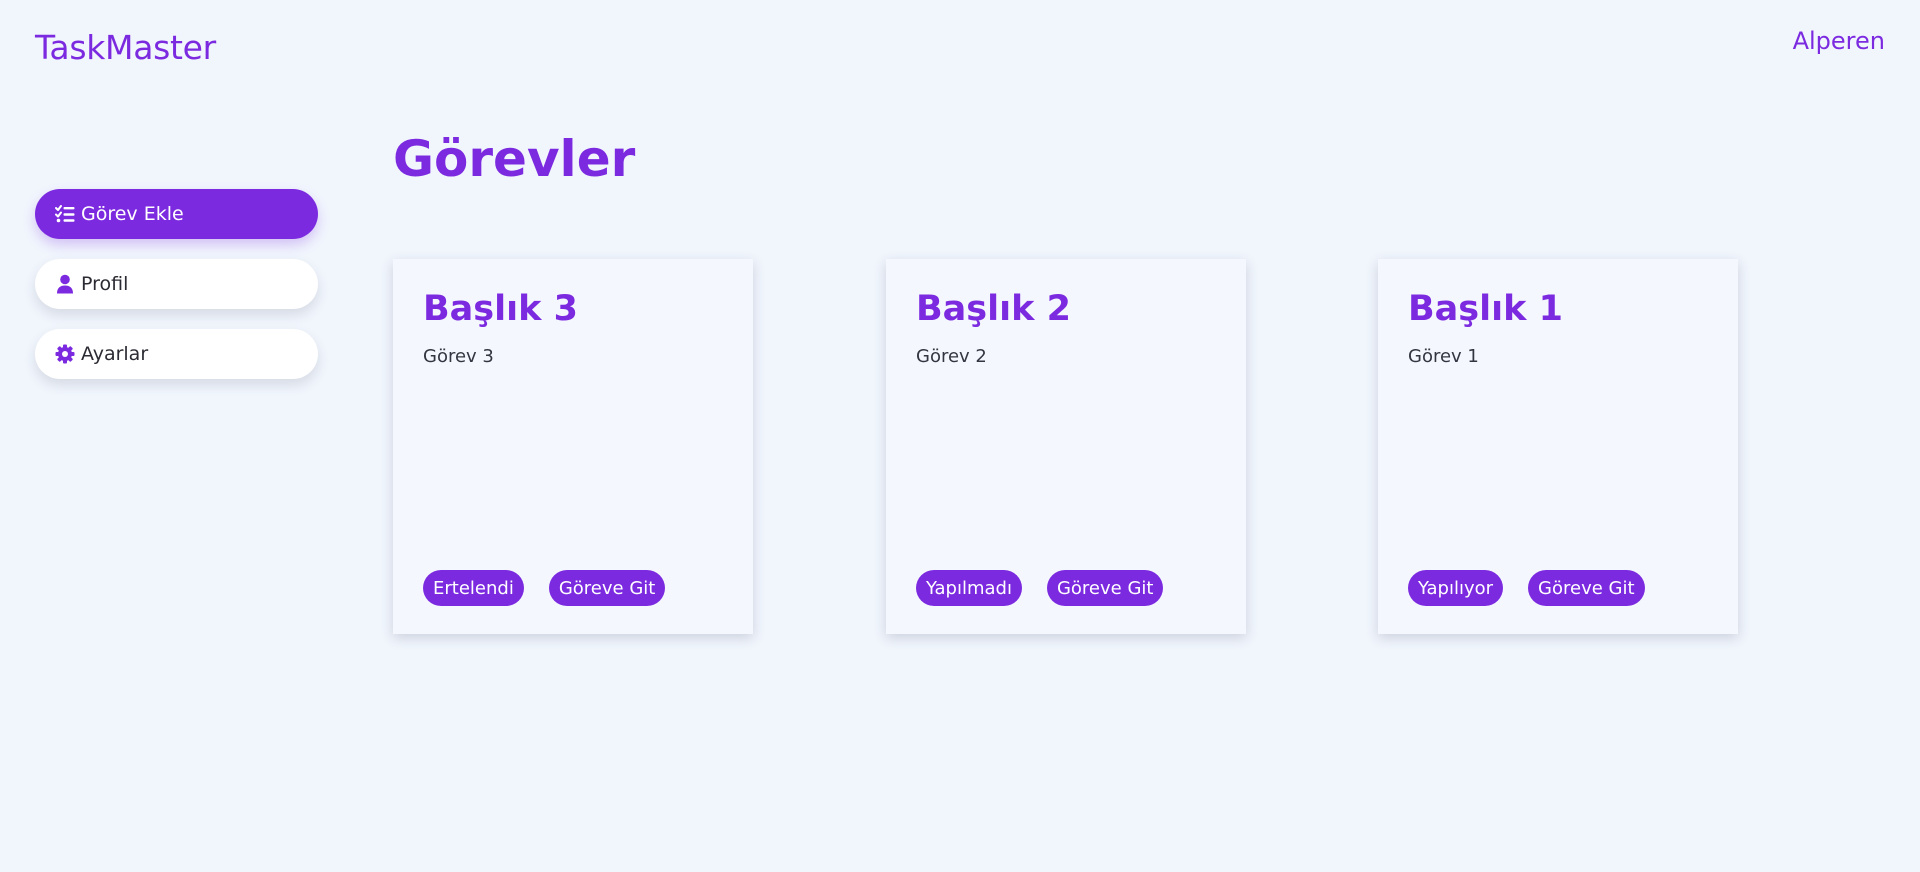 The height and width of the screenshot is (872, 1920). What do you see at coordinates (65, 284) in the screenshot?
I see `user-icon` at bounding box center [65, 284].